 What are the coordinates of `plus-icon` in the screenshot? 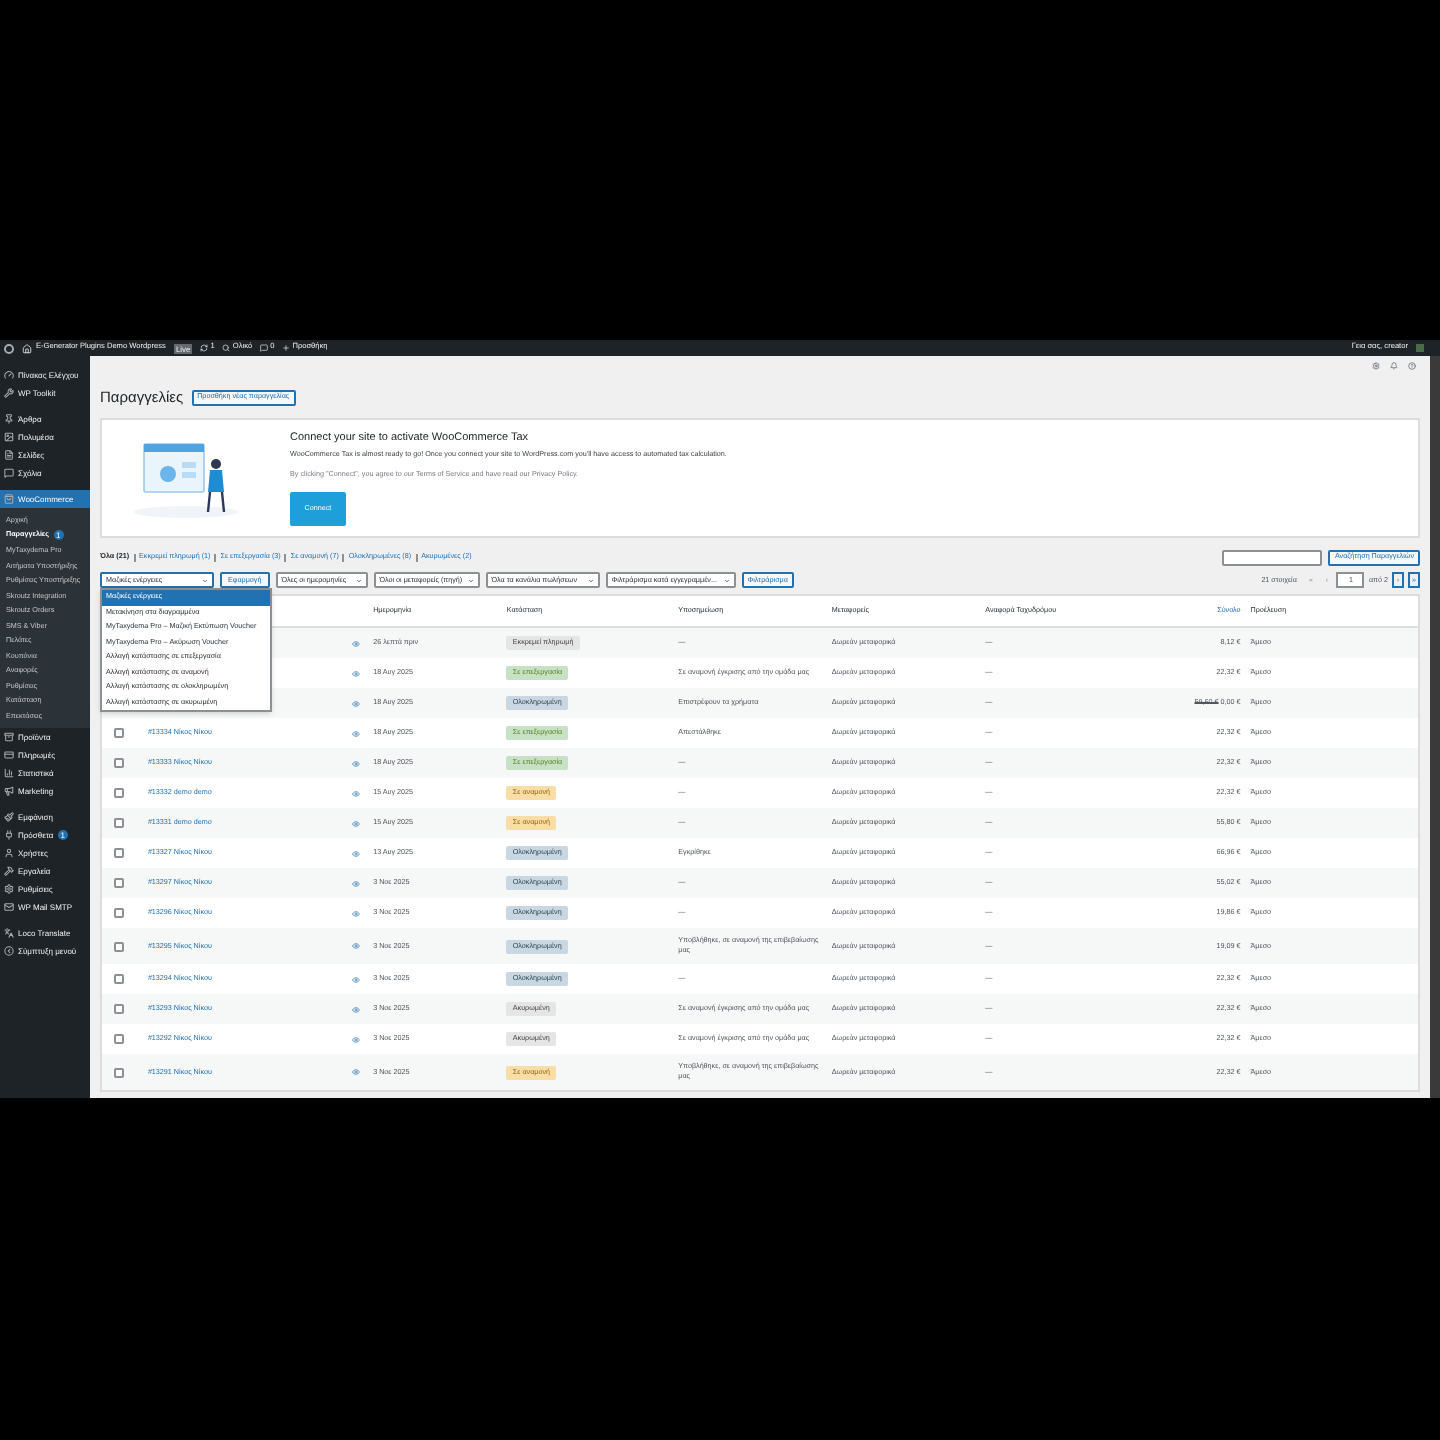 It's located at (286, 348).